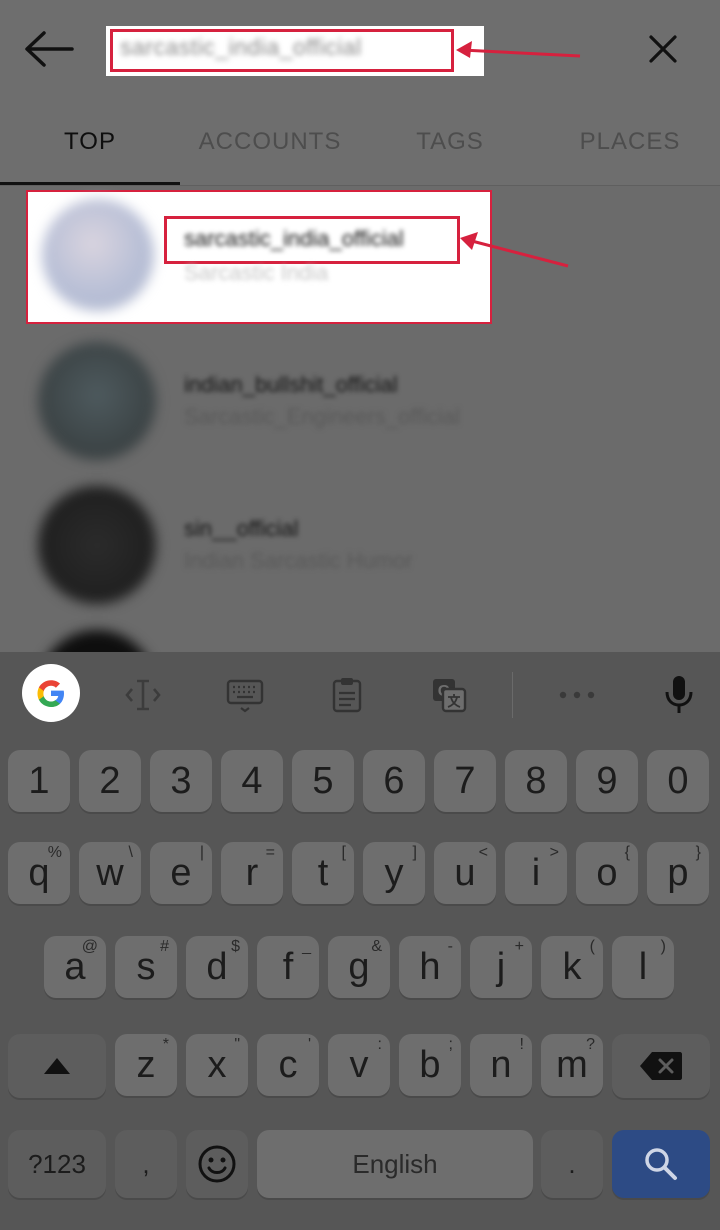  I want to click on key-l: l), so click(643, 967).